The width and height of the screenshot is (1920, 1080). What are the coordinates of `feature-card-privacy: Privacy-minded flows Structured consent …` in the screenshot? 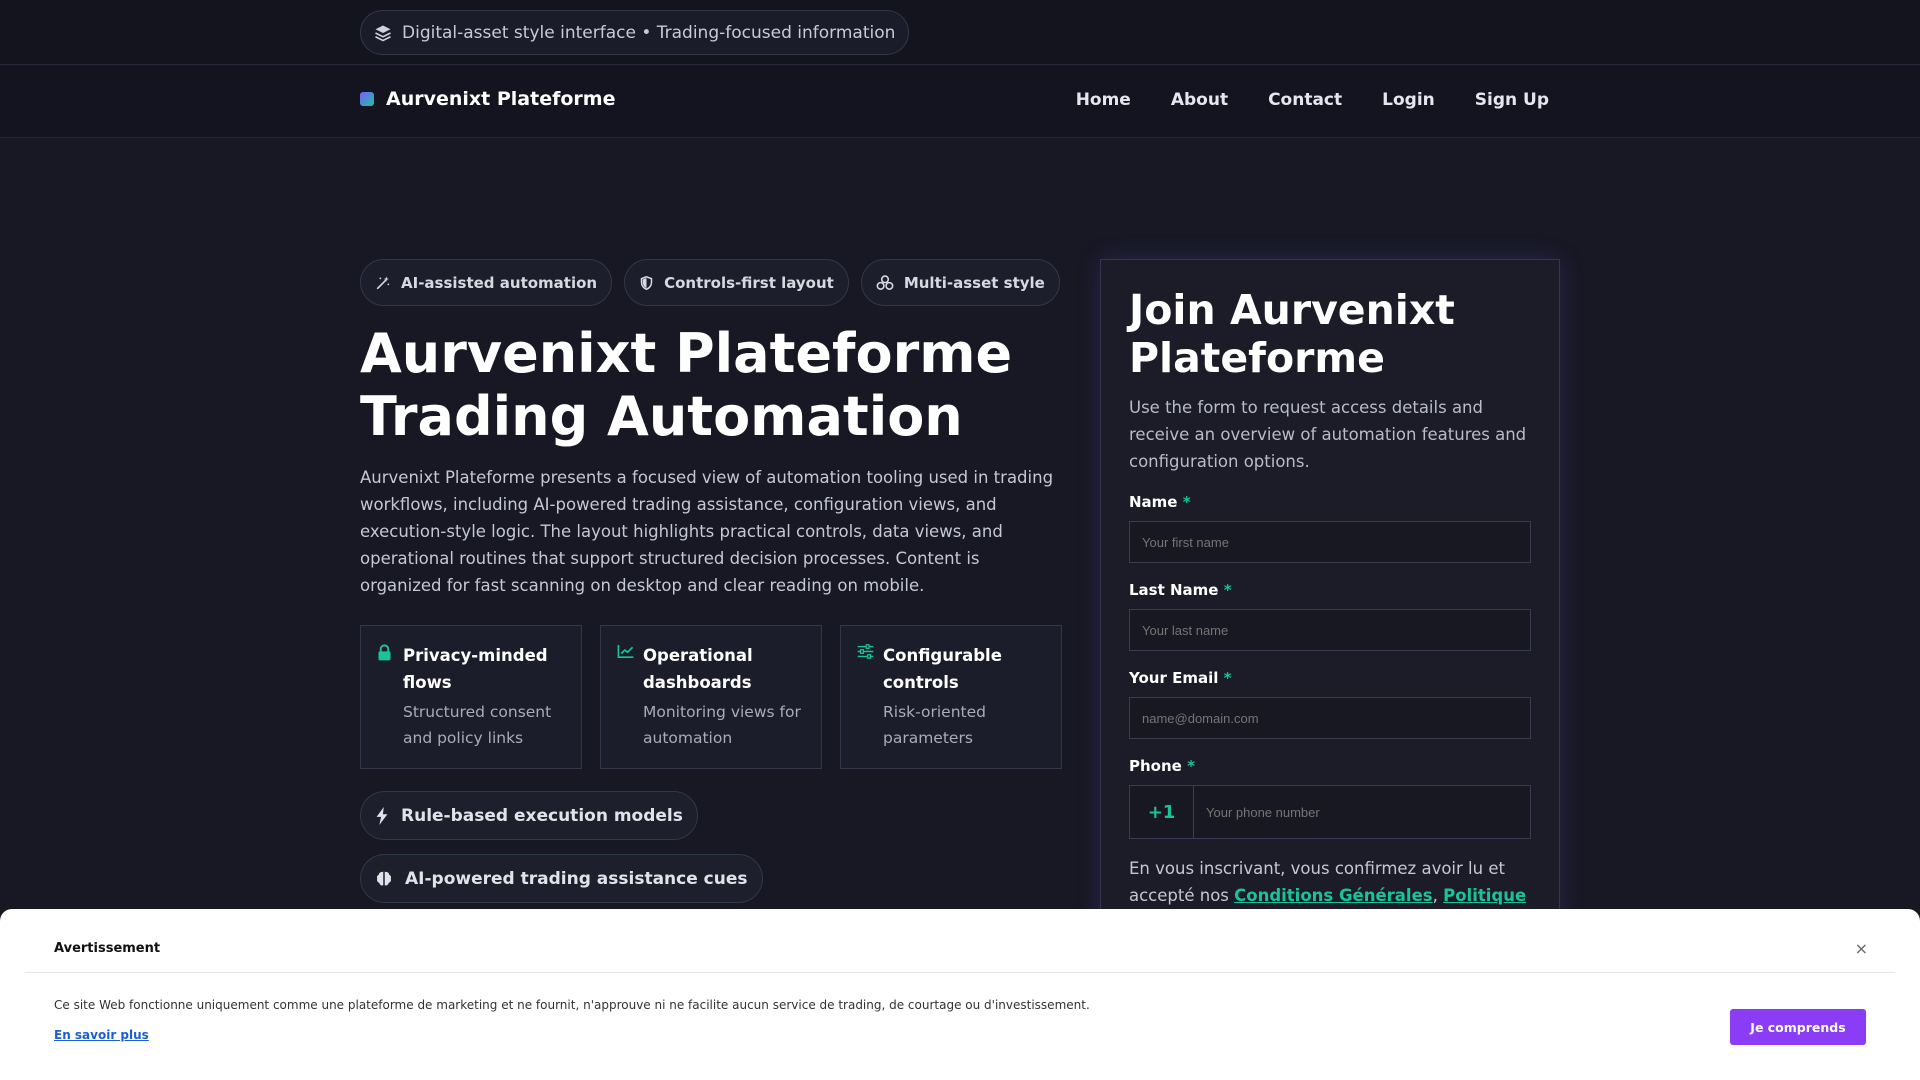 It's located at (471, 697).